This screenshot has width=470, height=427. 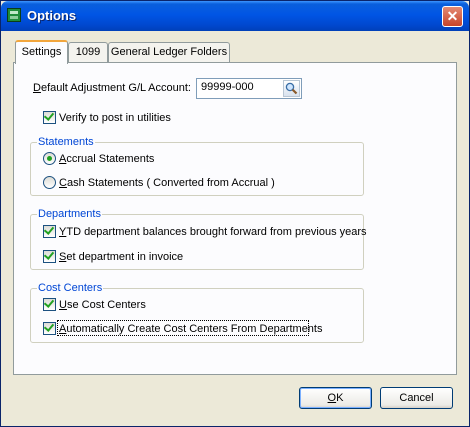 I want to click on verify-checkbox, so click(x=49, y=117).